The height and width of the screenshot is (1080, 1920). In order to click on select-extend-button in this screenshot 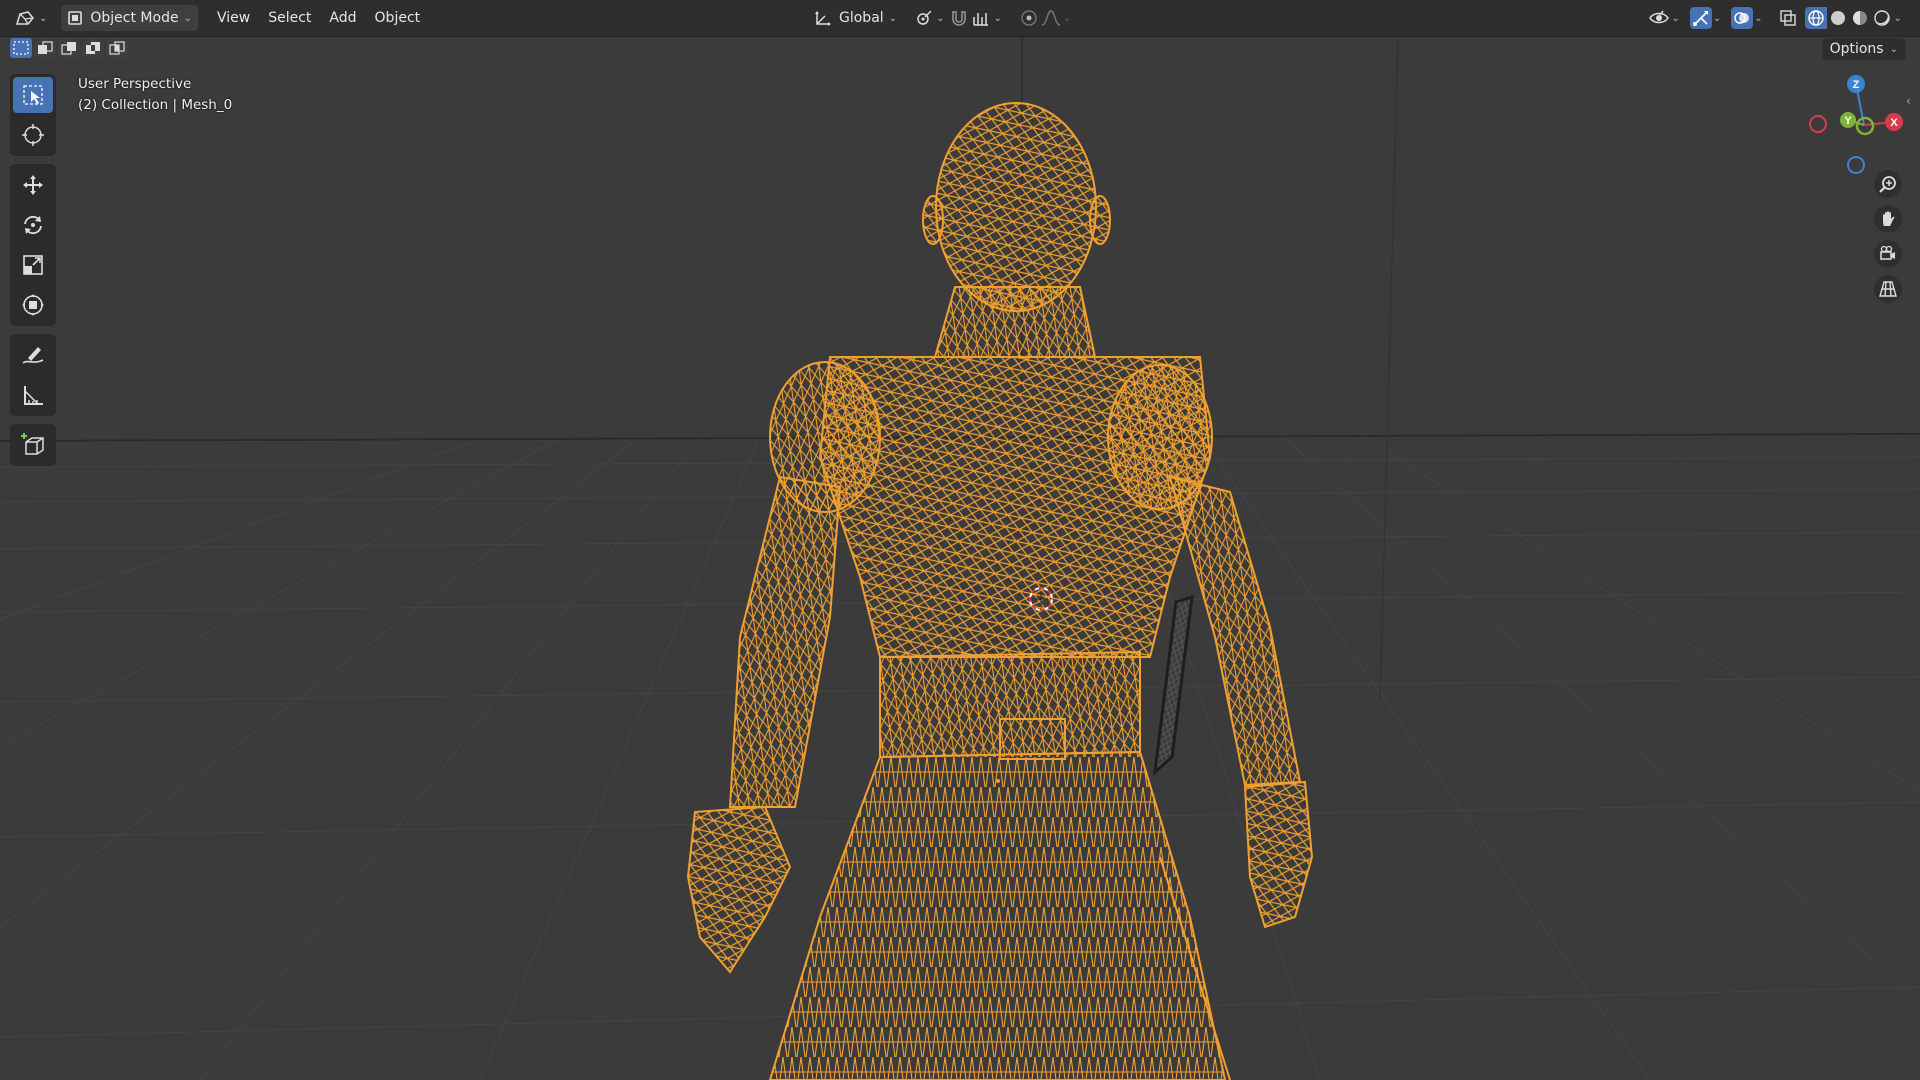, I will do `click(45, 48)`.